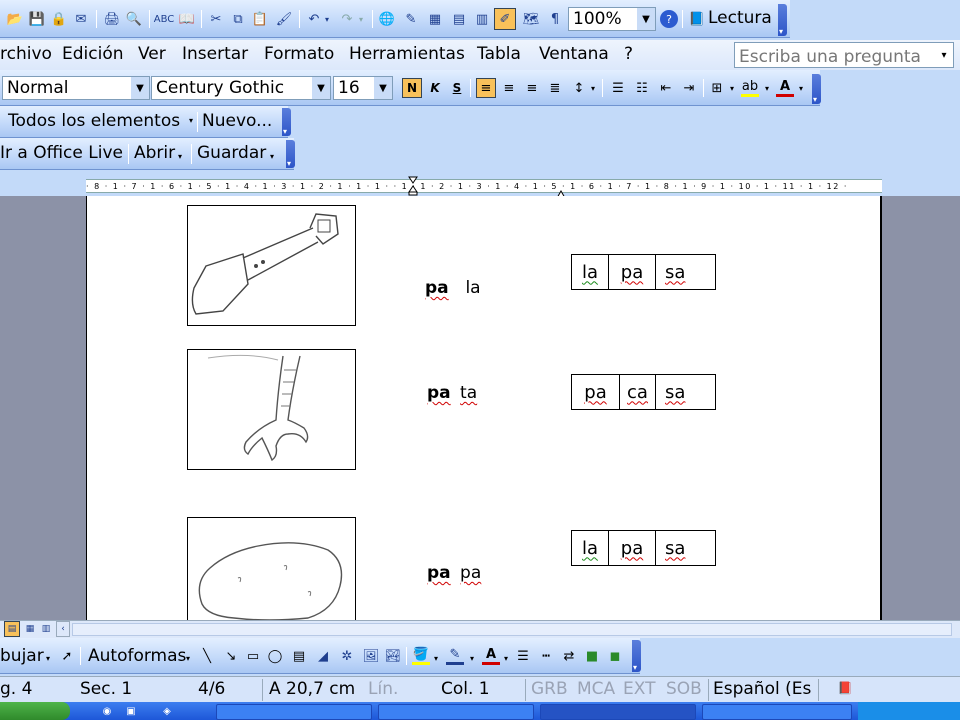 The image size is (960, 720). What do you see at coordinates (618, 88) in the screenshot?
I see `numbering-icon: ☰` at bounding box center [618, 88].